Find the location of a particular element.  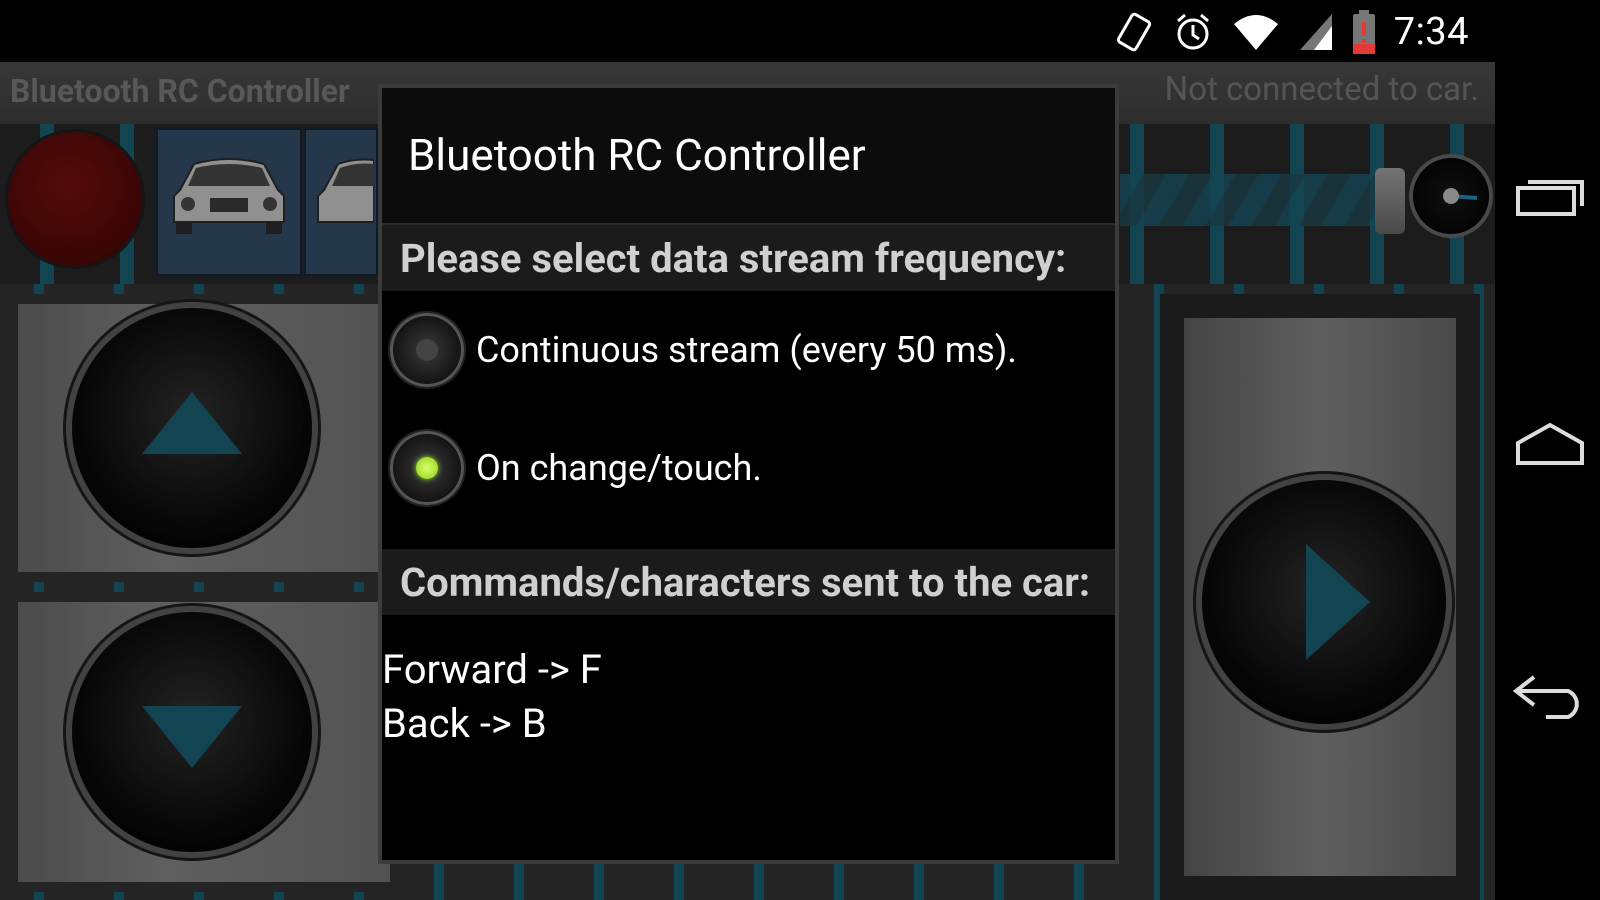

wifi-icon is located at coordinates (1256, 32).